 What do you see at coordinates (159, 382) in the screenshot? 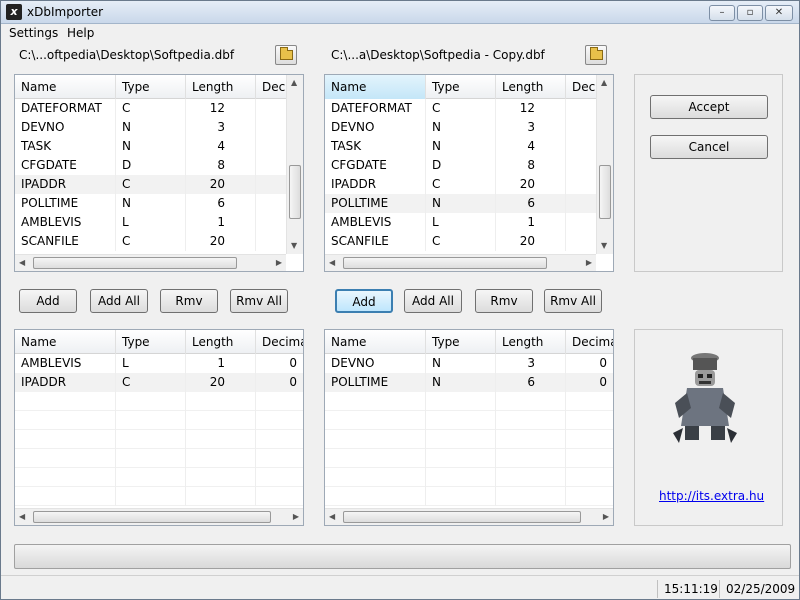
I see `table-row: IPADDR C 20 0` at bounding box center [159, 382].